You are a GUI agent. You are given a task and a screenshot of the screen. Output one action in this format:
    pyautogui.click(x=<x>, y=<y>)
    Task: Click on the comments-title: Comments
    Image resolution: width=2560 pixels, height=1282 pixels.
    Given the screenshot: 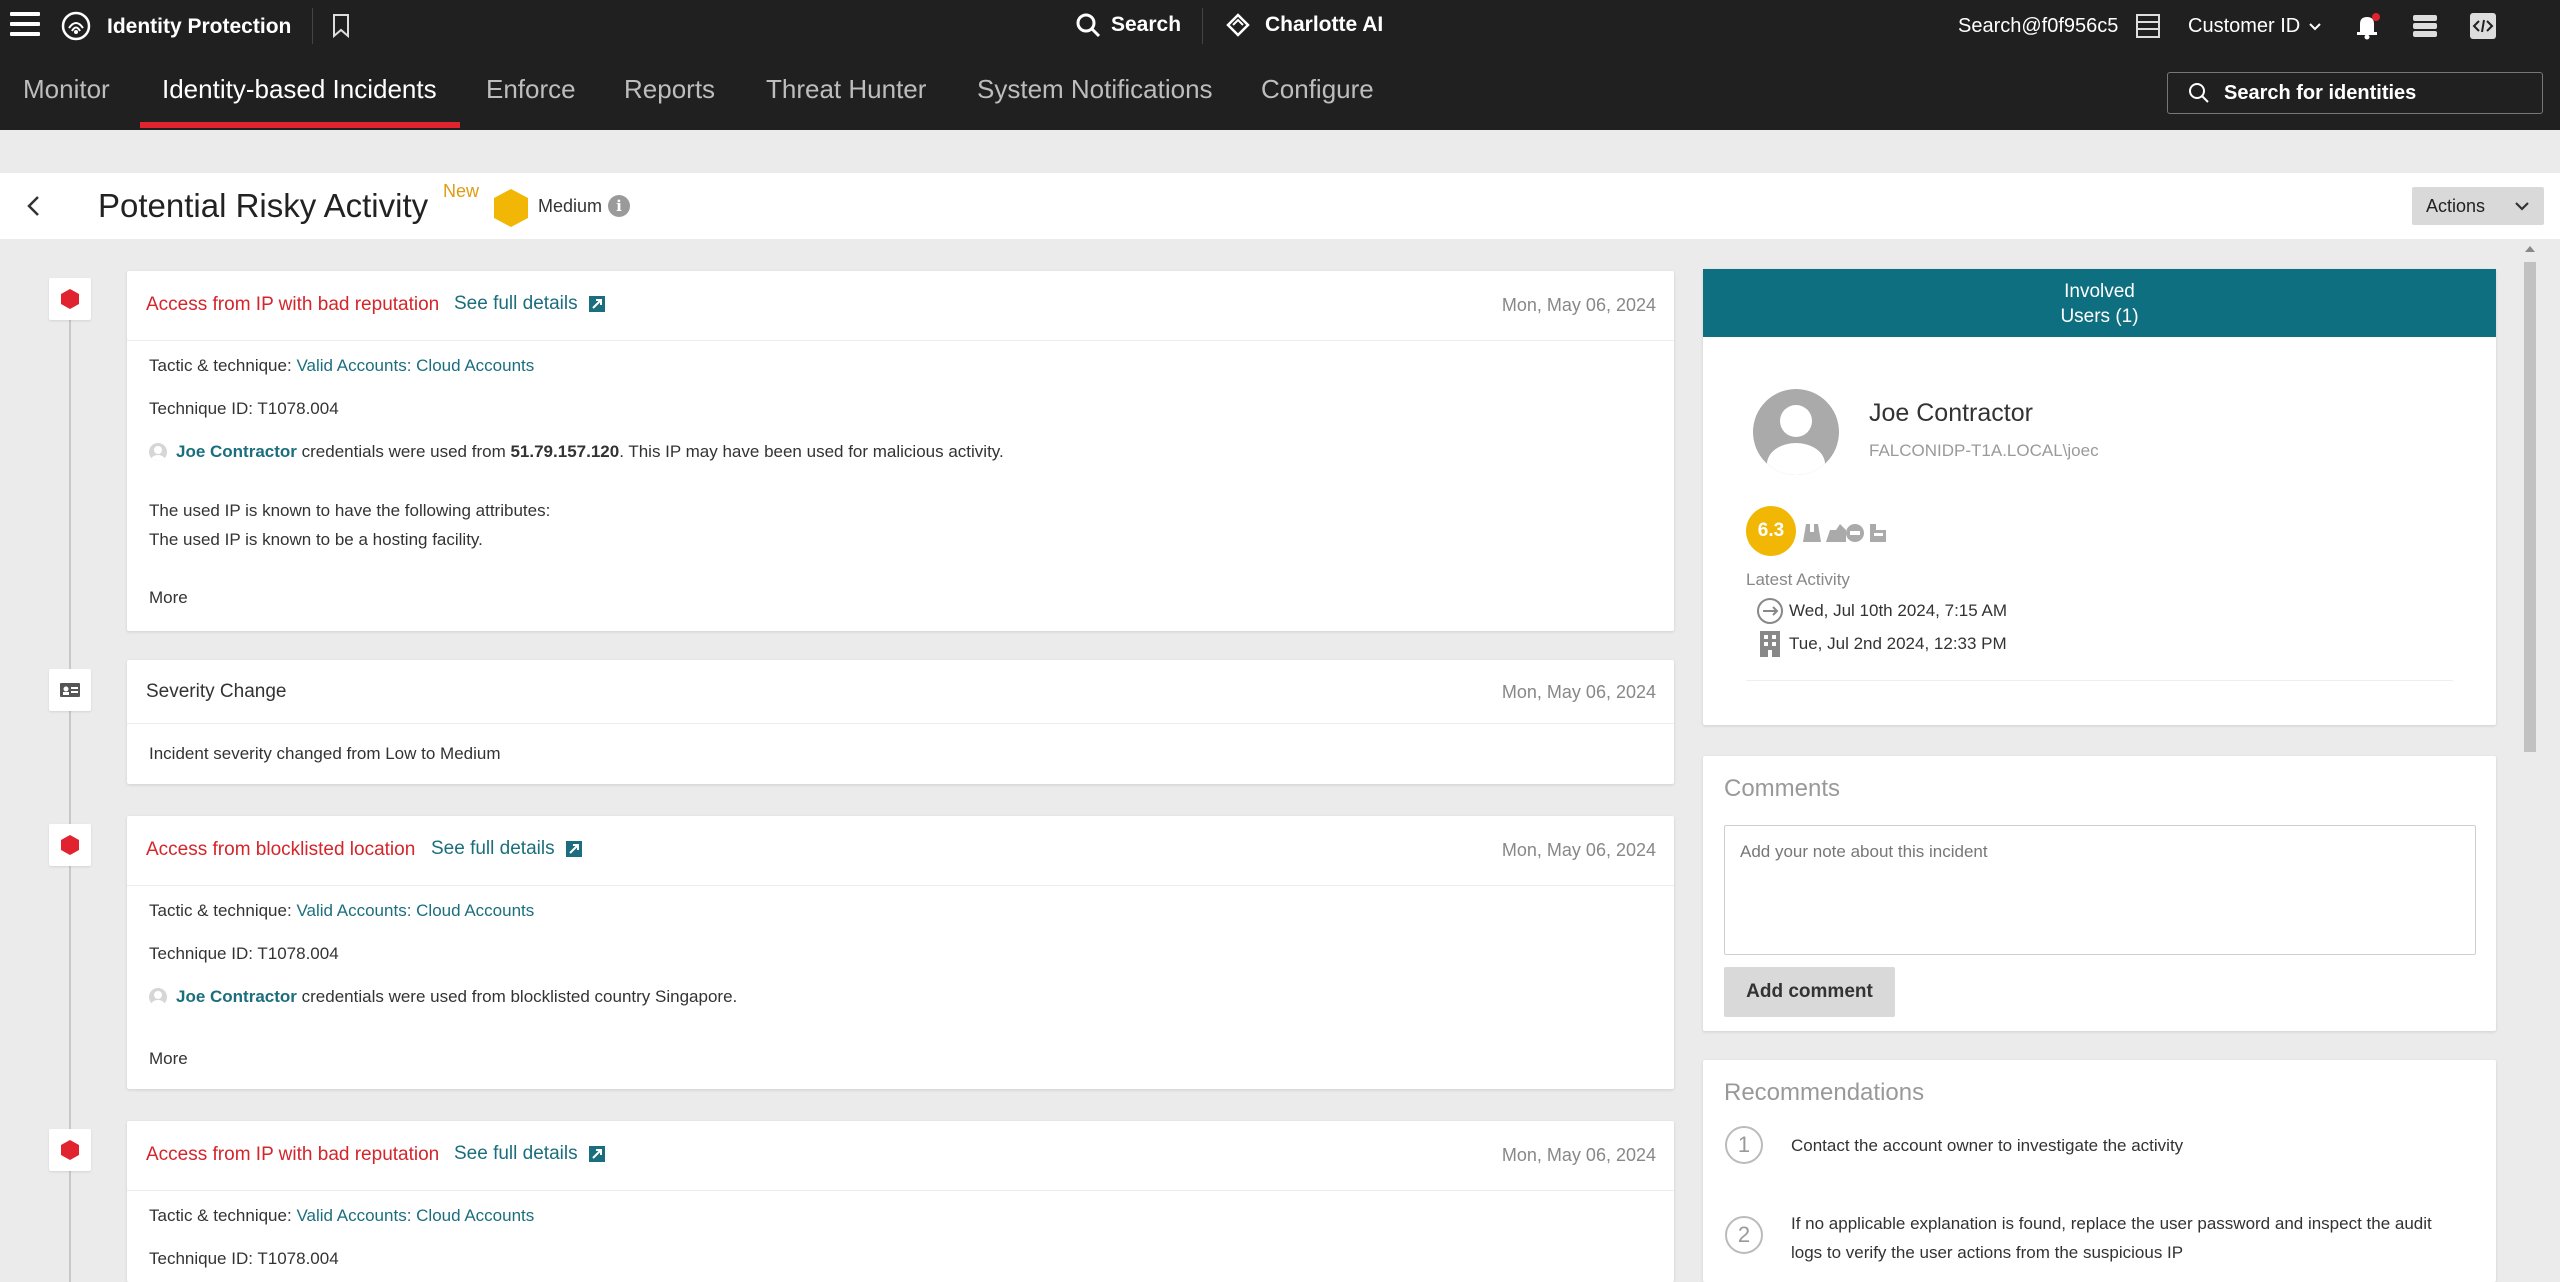 What is the action you would take?
    pyautogui.click(x=1782, y=788)
    